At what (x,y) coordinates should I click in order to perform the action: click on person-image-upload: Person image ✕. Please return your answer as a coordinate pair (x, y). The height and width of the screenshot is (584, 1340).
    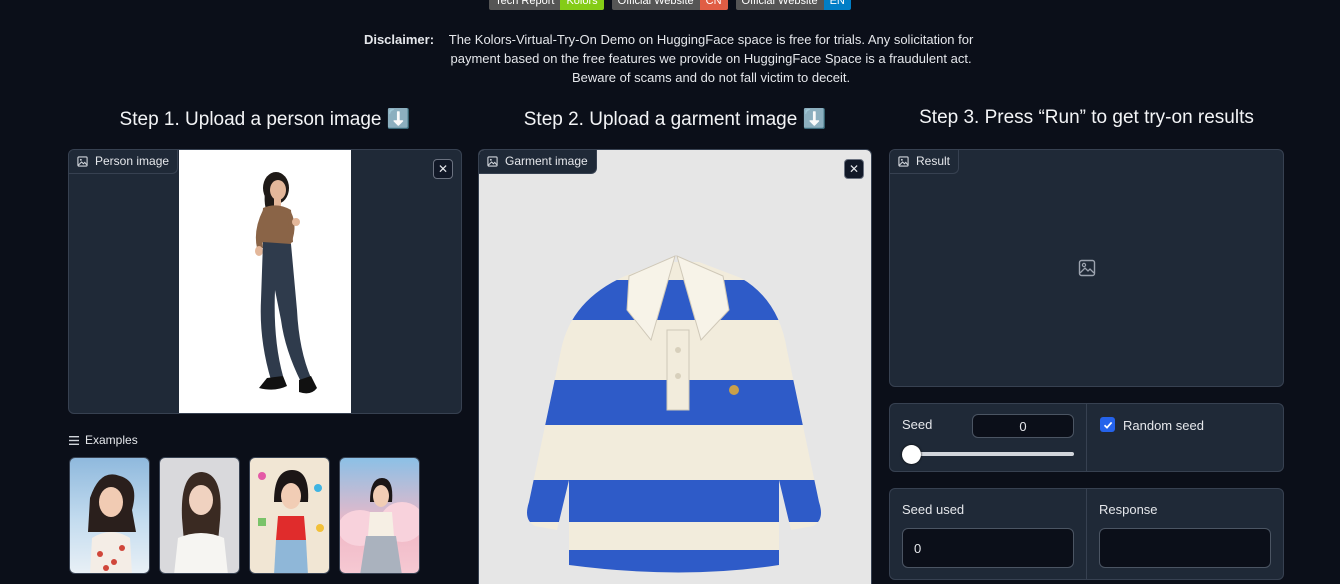
    Looking at the image, I should click on (265, 281).